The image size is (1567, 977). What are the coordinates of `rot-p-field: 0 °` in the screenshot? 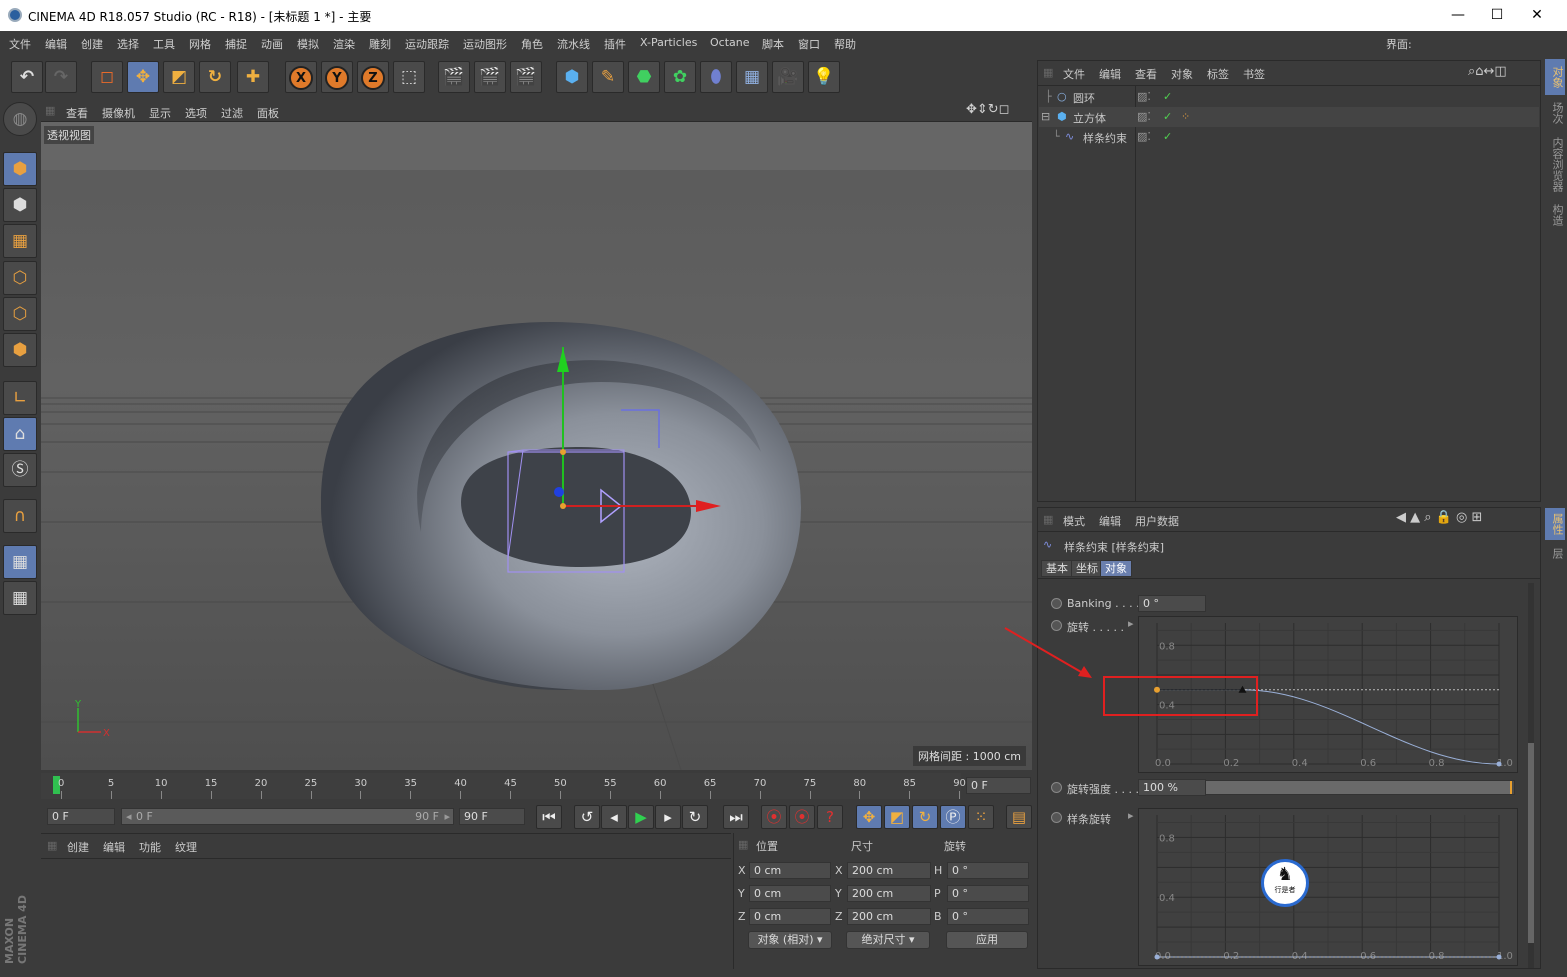 It's located at (988, 893).